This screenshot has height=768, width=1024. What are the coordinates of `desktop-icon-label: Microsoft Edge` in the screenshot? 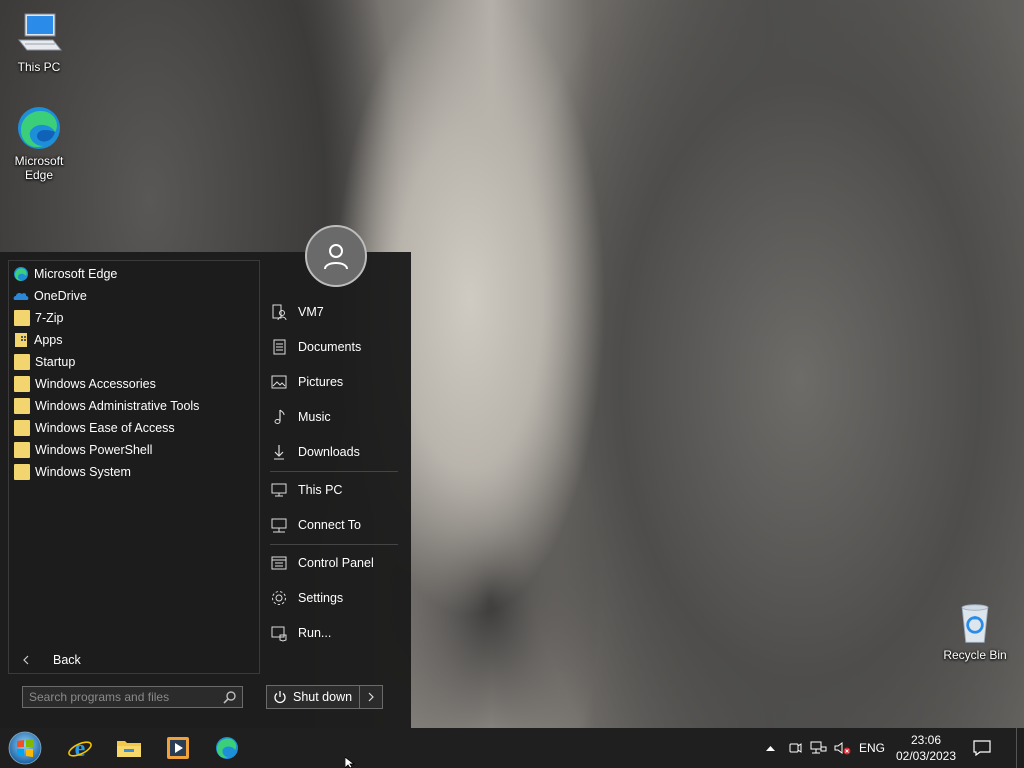 It's located at (39, 168).